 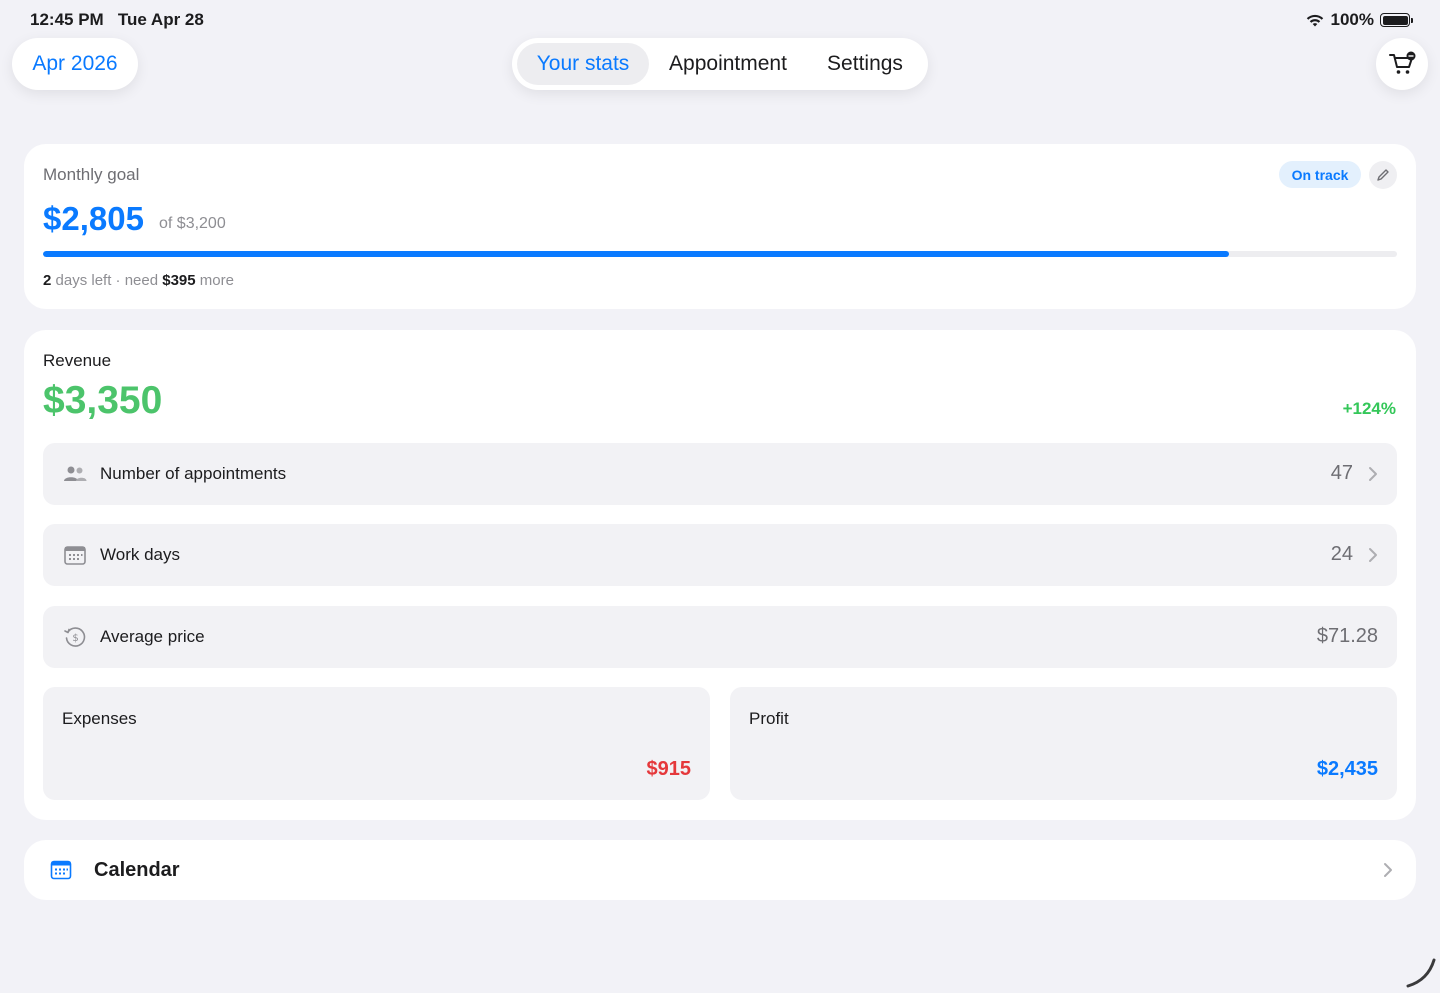 I want to click on tab-appointment: Appointment, so click(x=728, y=64).